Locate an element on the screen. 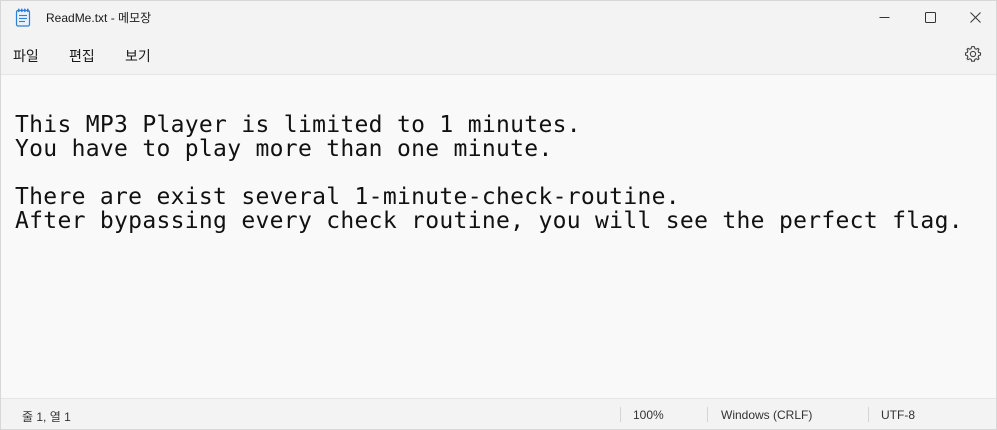 The image size is (997, 430). status-line-ending: Windows (CRLF) is located at coordinates (766, 415).